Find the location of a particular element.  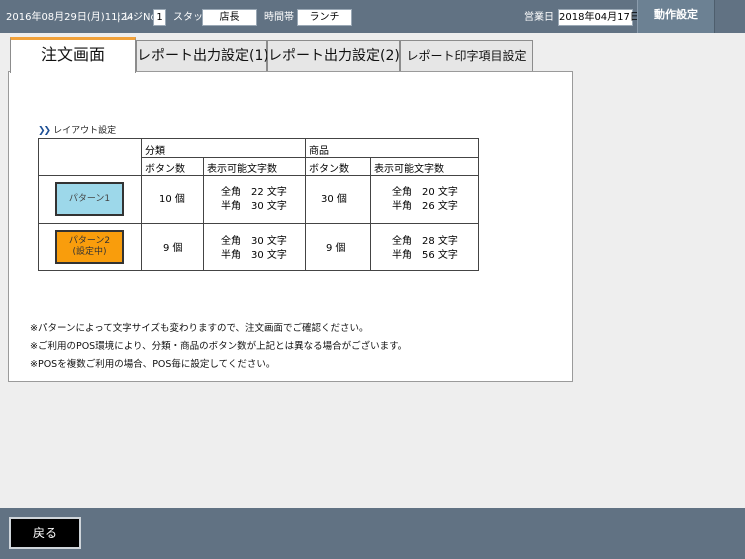

tab-report-print-items: レポート印字項目設定 is located at coordinates (466, 55).